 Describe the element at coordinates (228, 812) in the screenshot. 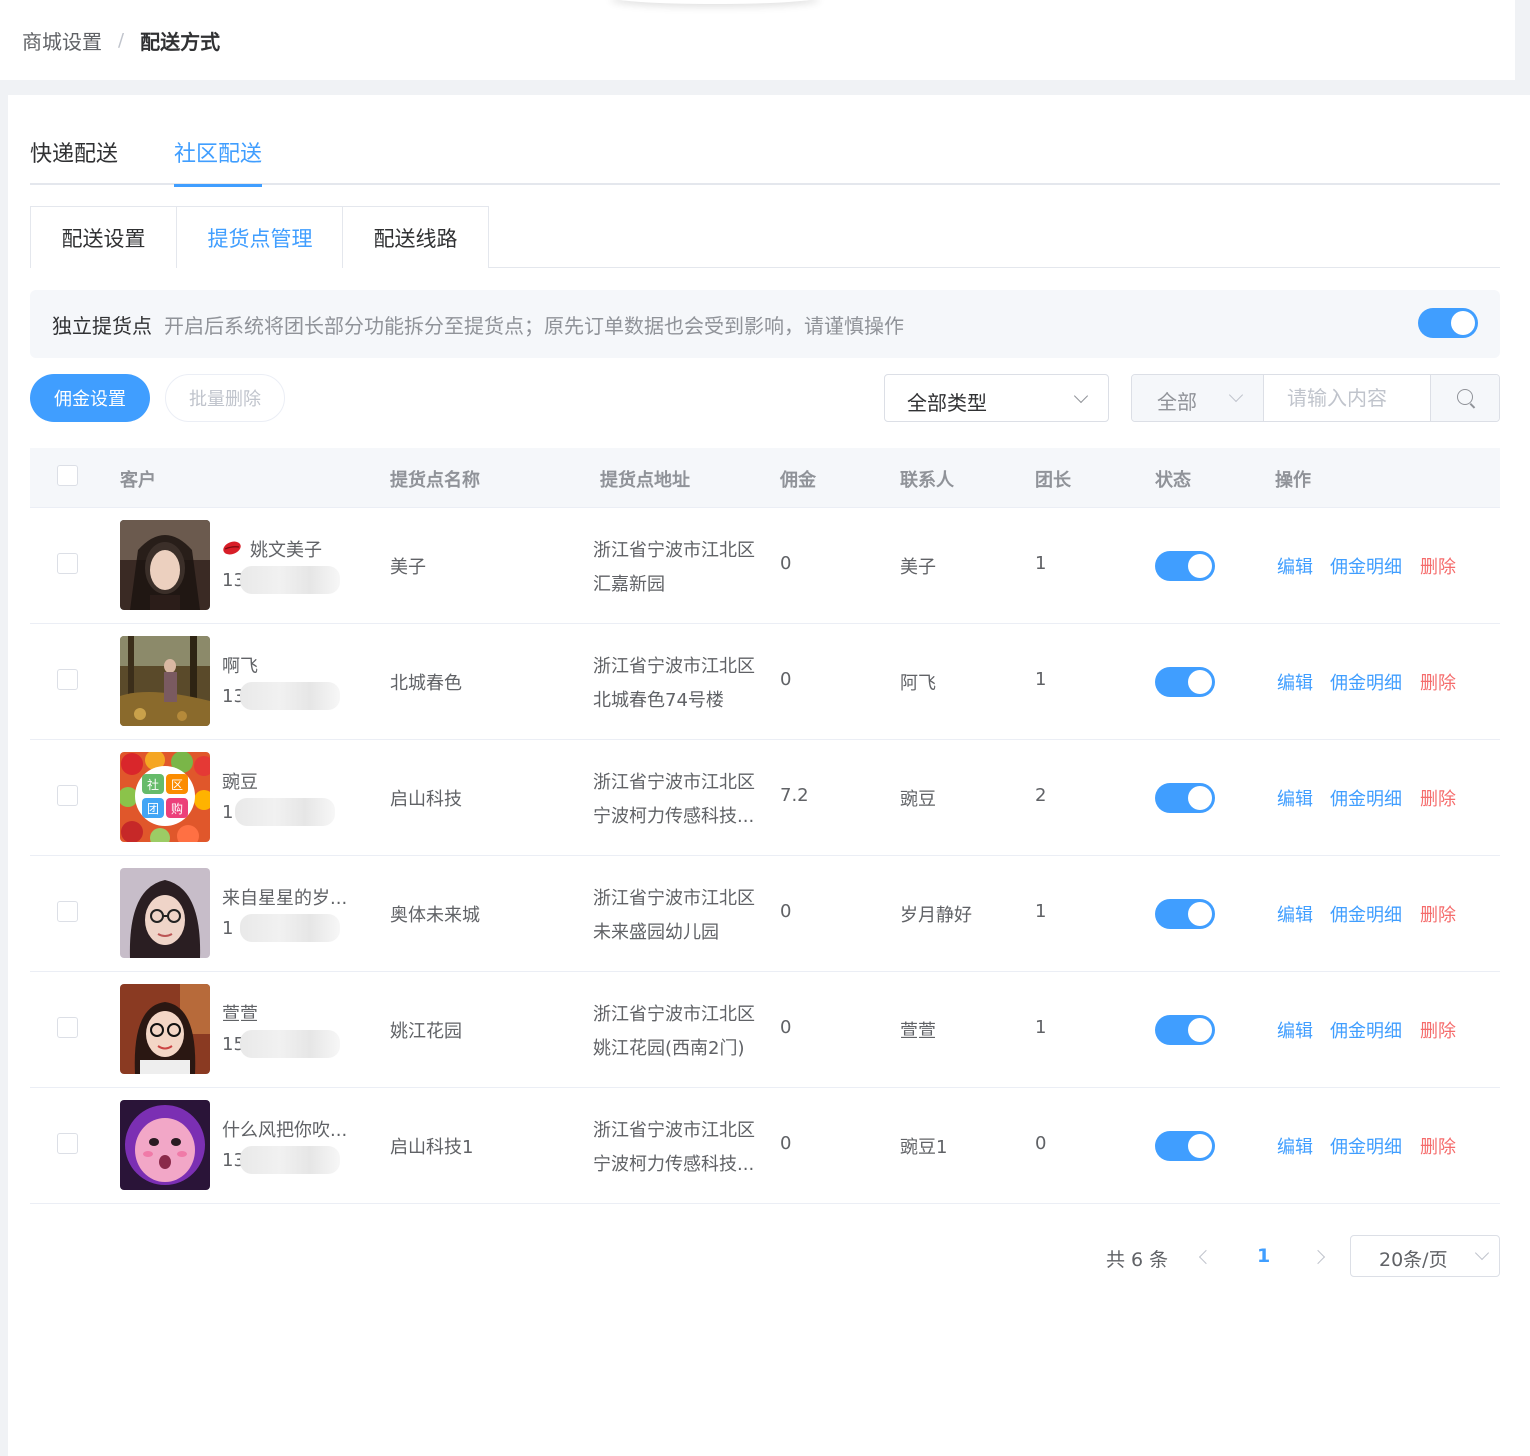

I see `customer-phone: 1` at that location.